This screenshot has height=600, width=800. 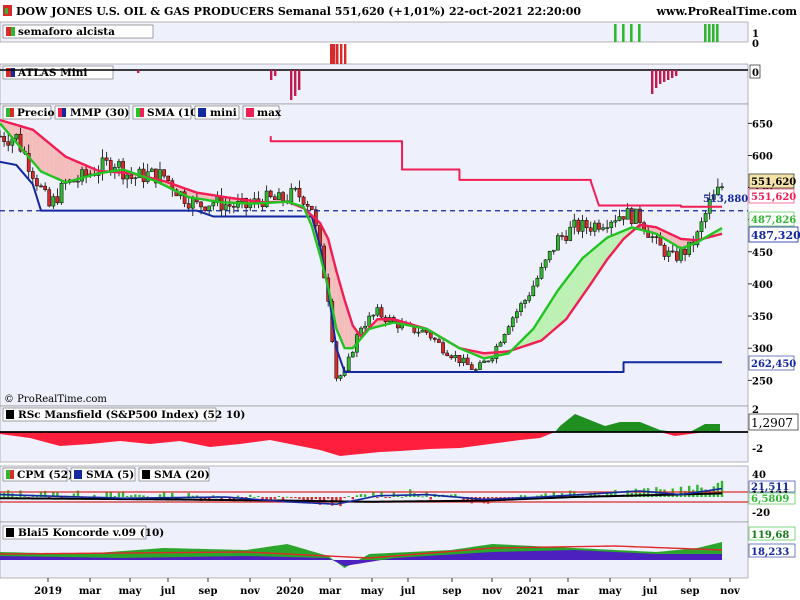 What do you see at coordinates (773, 197) in the screenshot?
I see `close-badge-b: 551,620` at bounding box center [773, 197].